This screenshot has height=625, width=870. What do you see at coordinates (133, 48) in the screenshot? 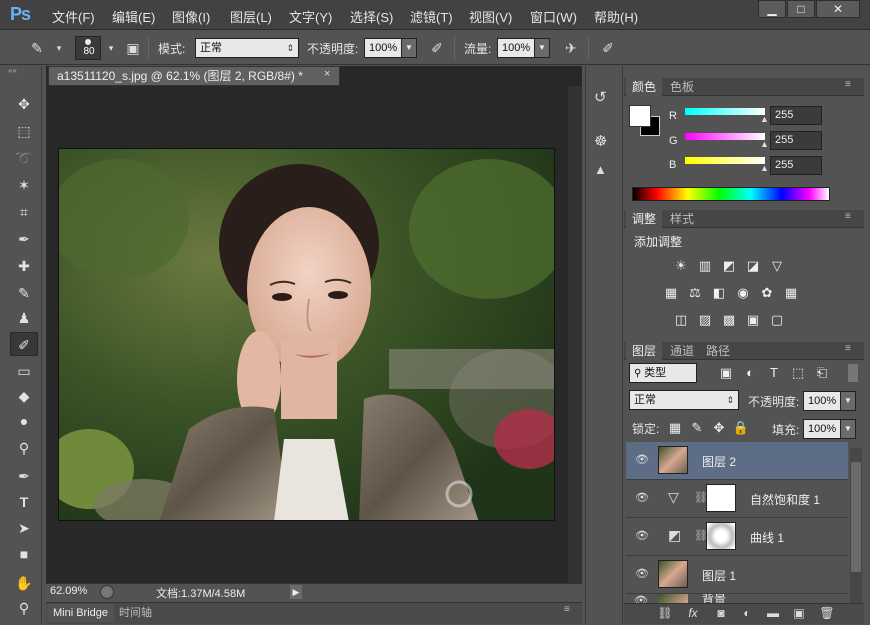
I see `brush-panel-toggle-icon: ▣` at bounding box center [133, 48].